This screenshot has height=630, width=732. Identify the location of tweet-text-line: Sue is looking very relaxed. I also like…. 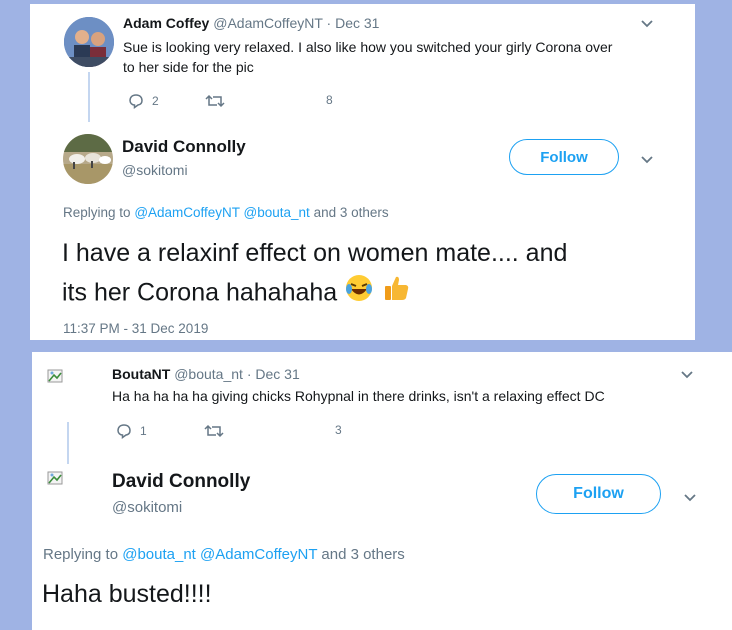
(368, 47).